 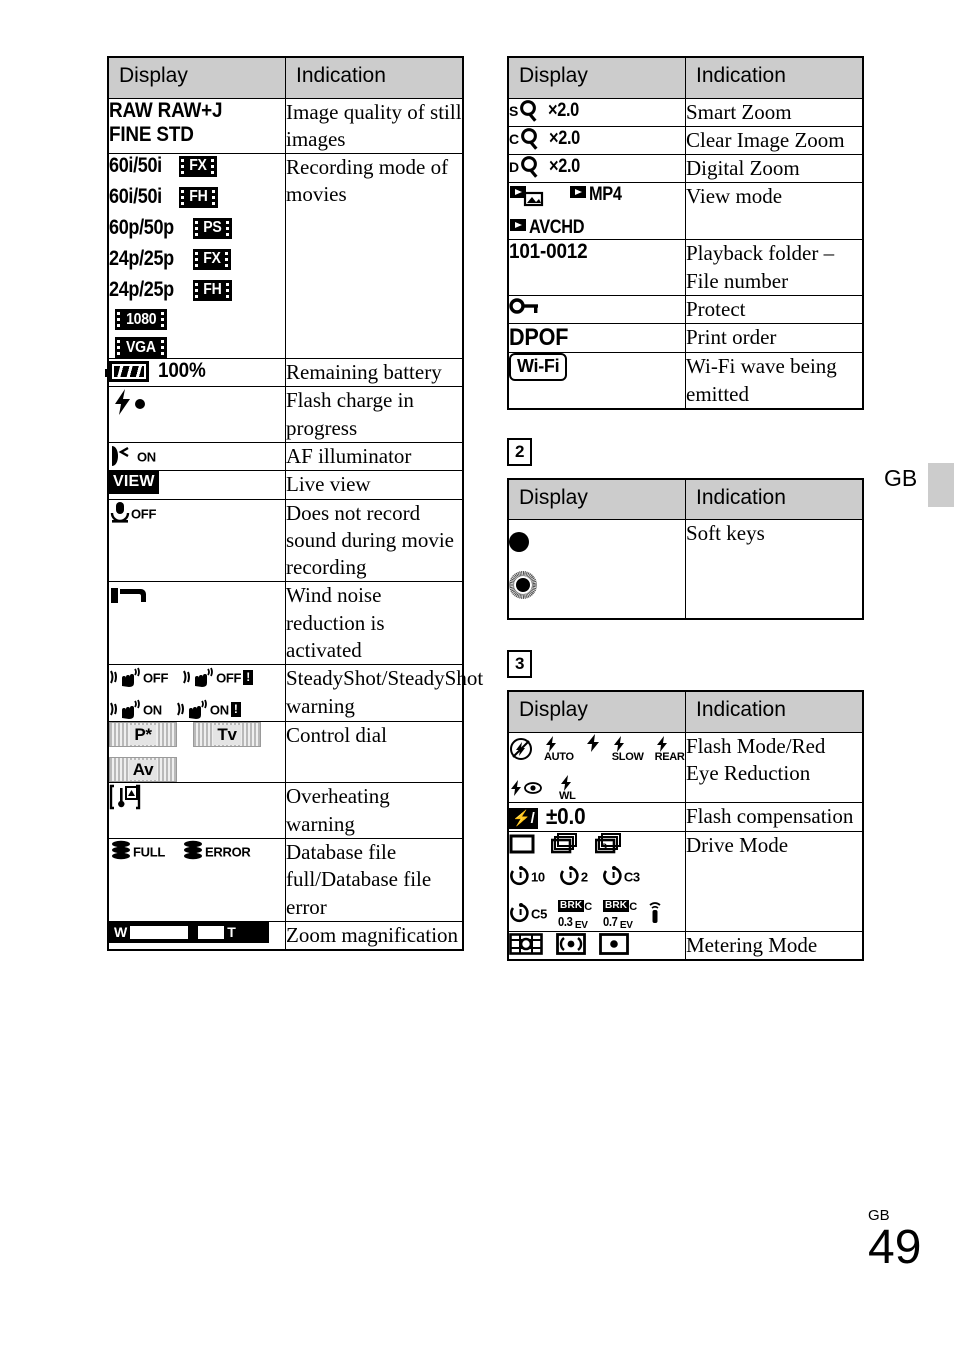 I want to click on metering-spot-icon, so click(x=614, y=944).